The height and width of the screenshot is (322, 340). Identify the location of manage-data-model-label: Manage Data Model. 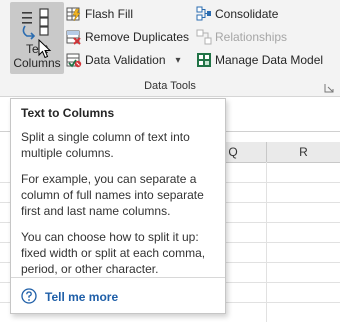
(269, 60).